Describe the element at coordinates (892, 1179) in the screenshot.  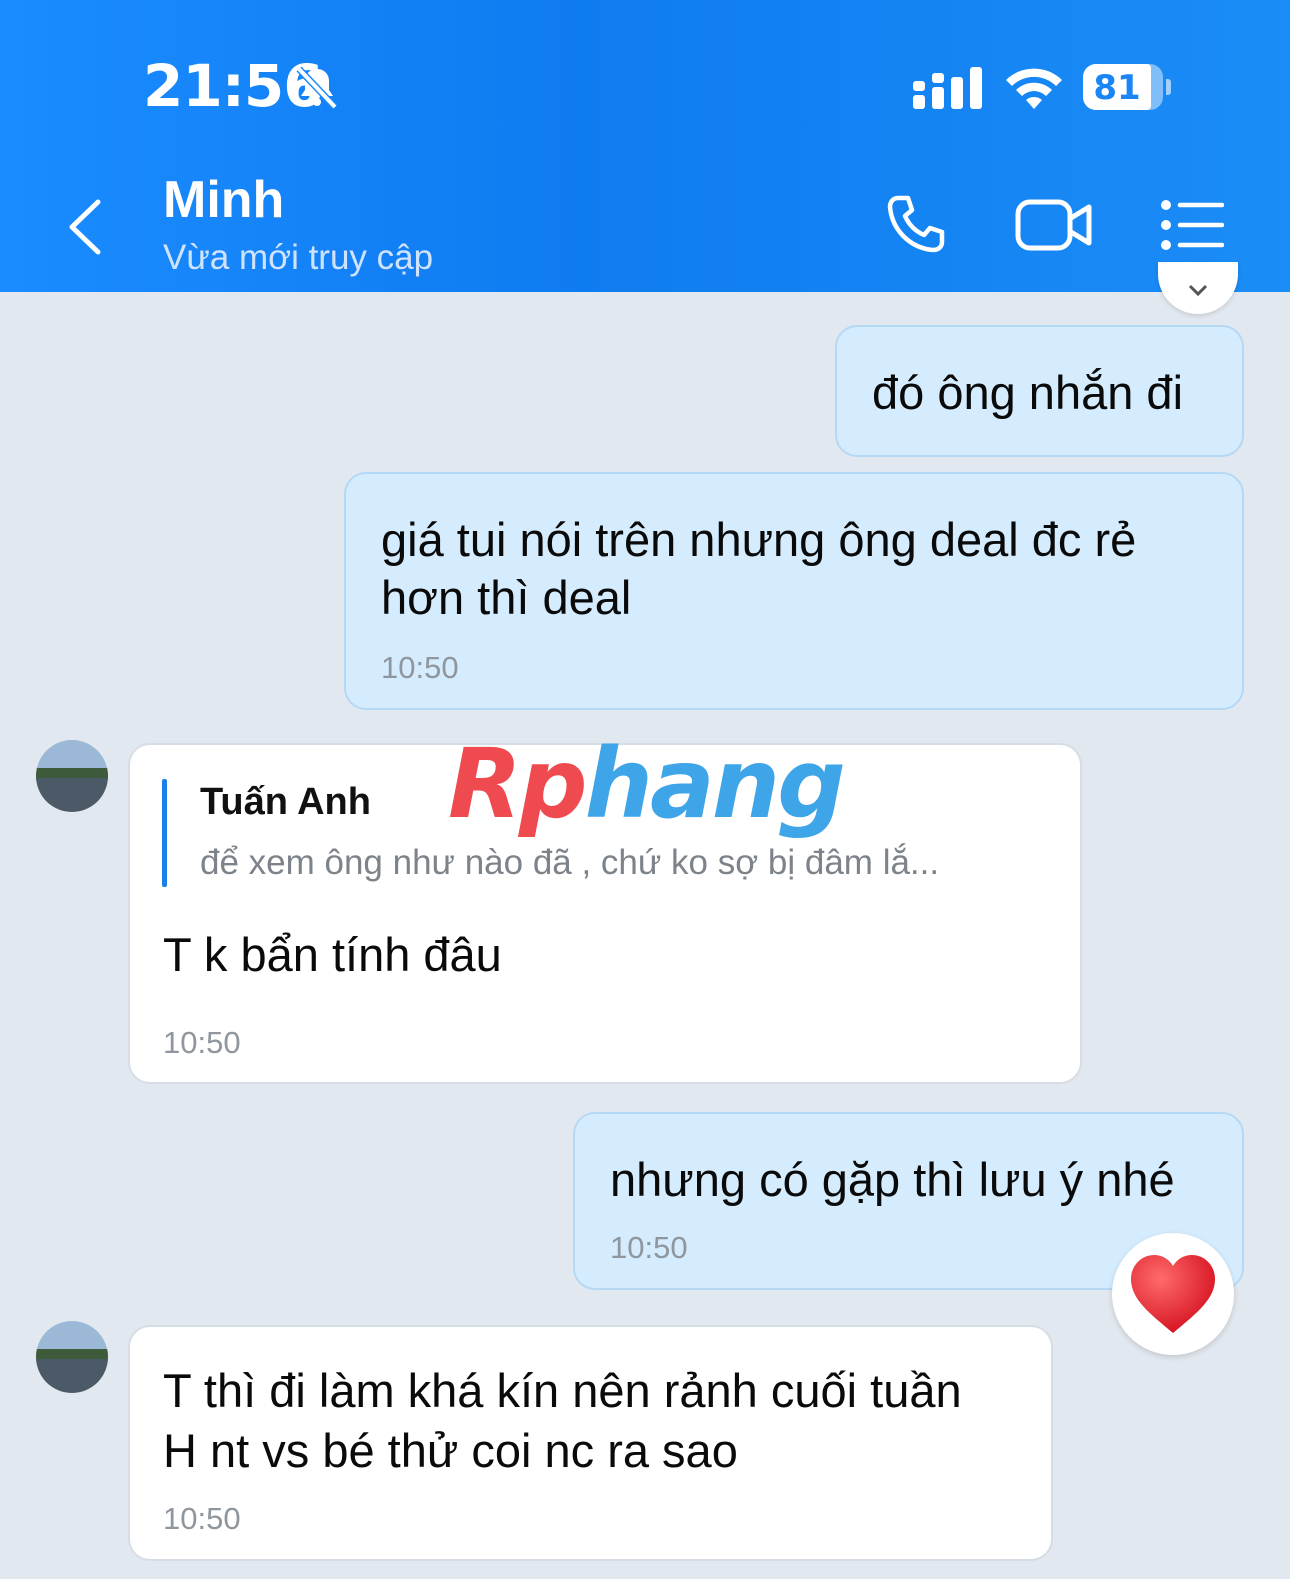
I see `message-text: nhưng có gặp thì lưu ý nhé` at that location.